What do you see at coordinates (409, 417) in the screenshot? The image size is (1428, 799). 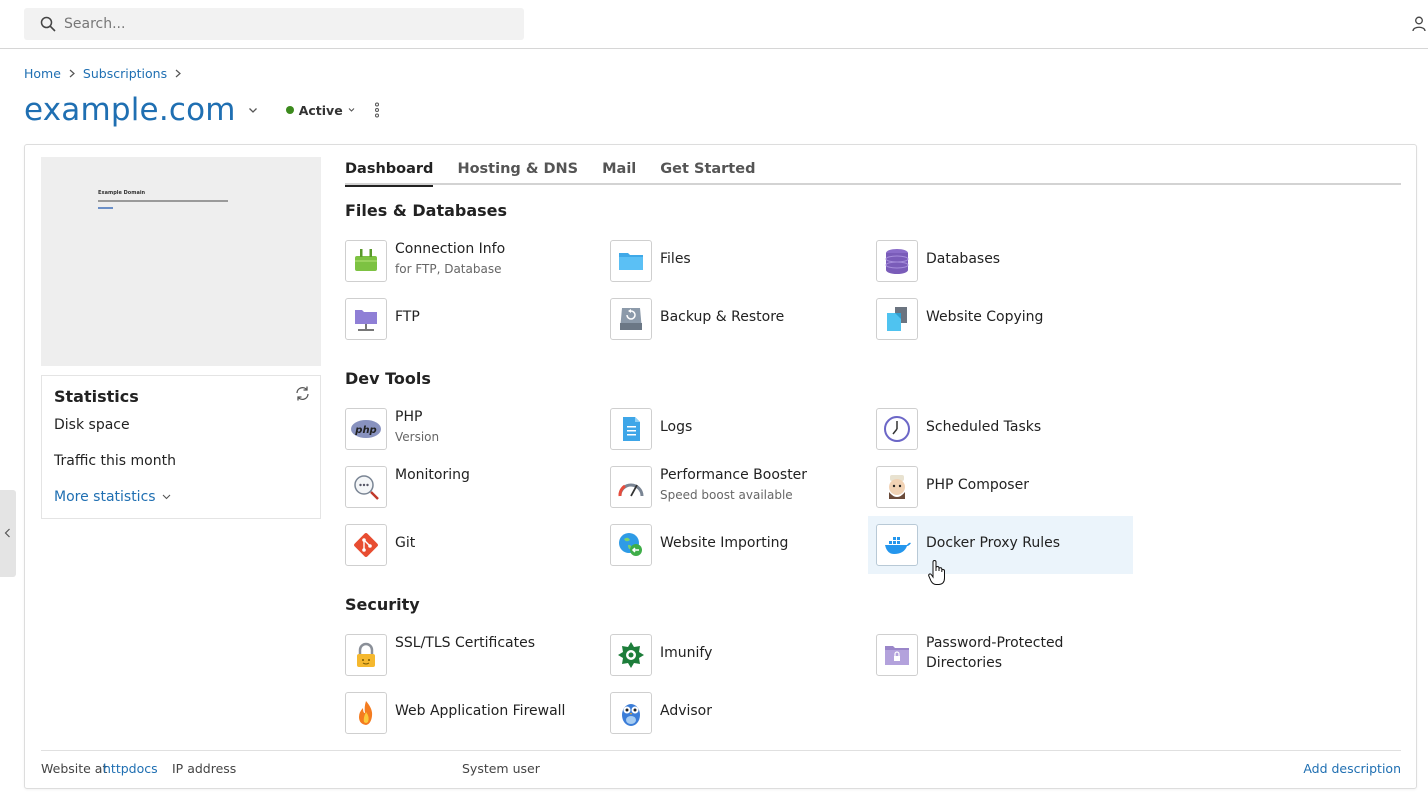 I see `tool-label: PHP` at bounding box center [409, 417].